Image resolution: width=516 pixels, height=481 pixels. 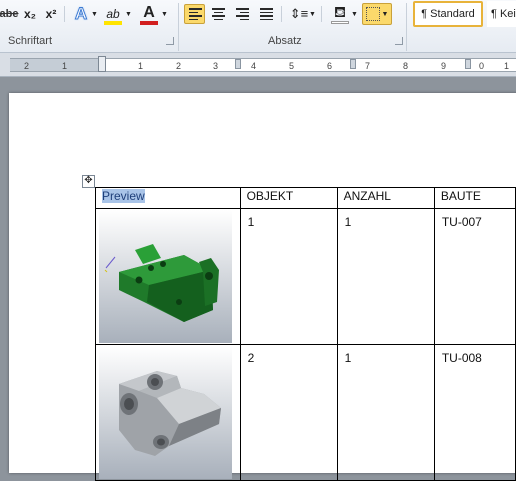 What do you see at coordinates (340, 22) in the screenshot?
I see `shading-color-bar` at bounding box center [340, 22].